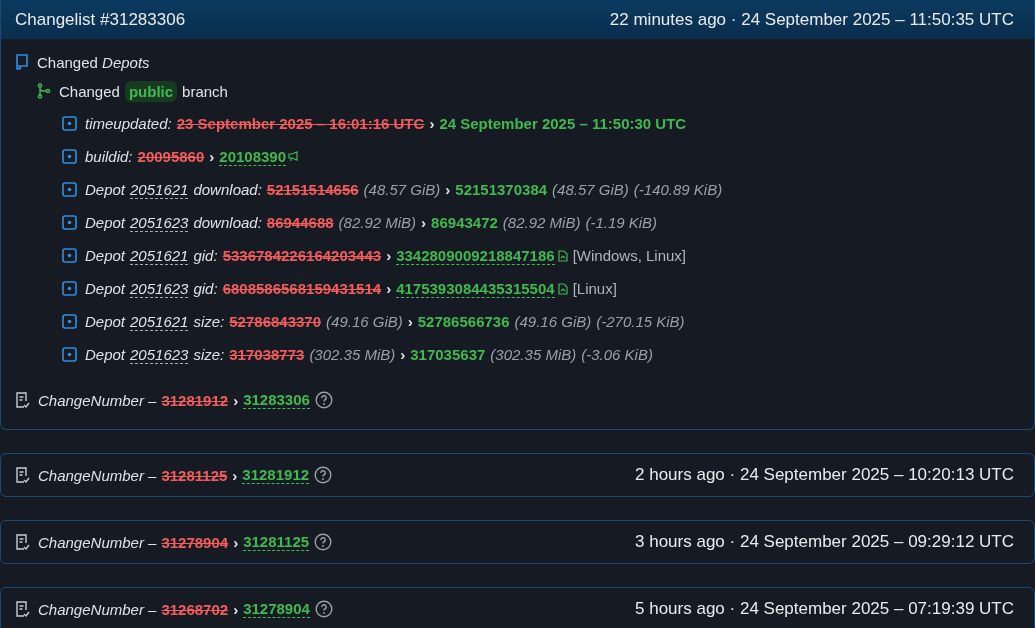 The height and width of the screenshot is (628, 1035). What do you see at coordinates (302, 288) in the screenshot?
I see `old-value: 6808586568159431514` at bounding box center [302, 288].